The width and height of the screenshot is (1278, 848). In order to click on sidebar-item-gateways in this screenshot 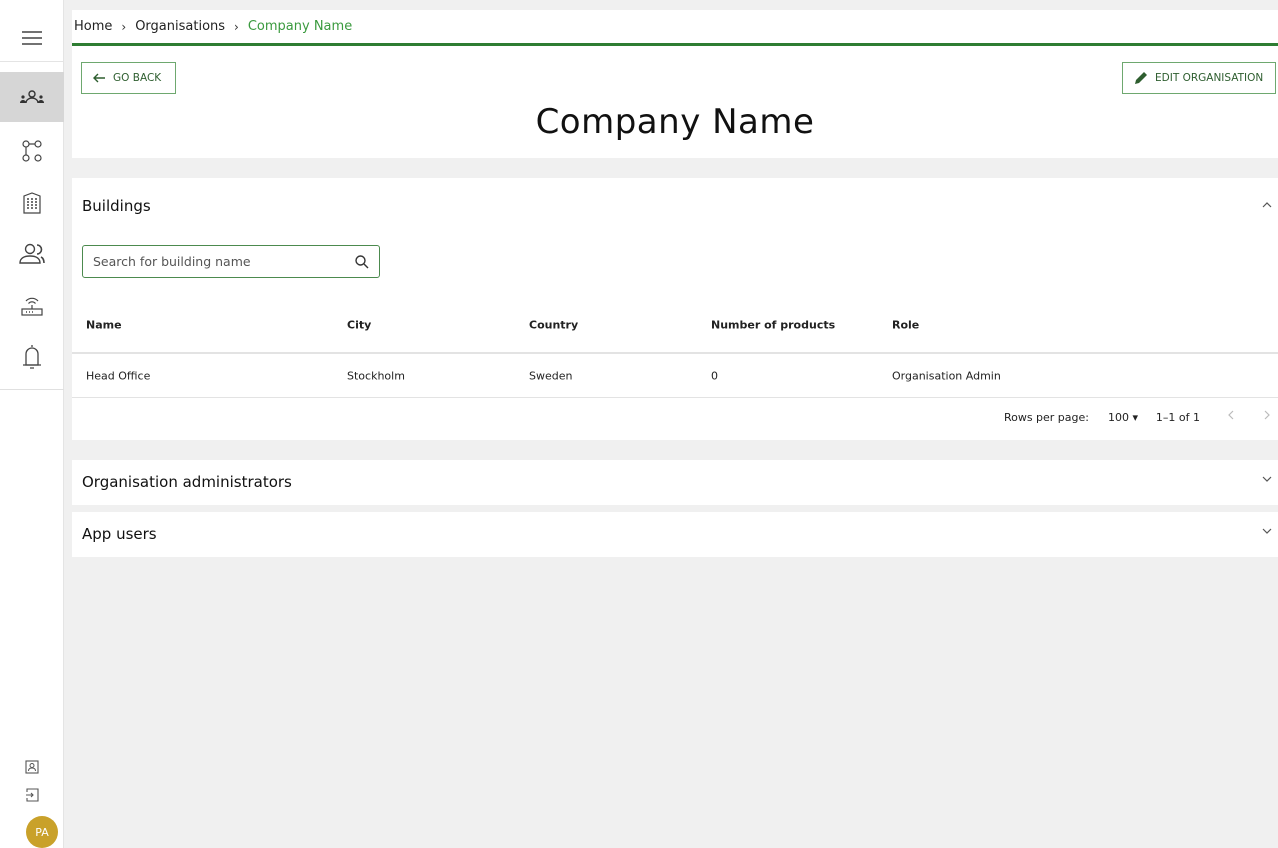, I will do `click(32, 306)`.